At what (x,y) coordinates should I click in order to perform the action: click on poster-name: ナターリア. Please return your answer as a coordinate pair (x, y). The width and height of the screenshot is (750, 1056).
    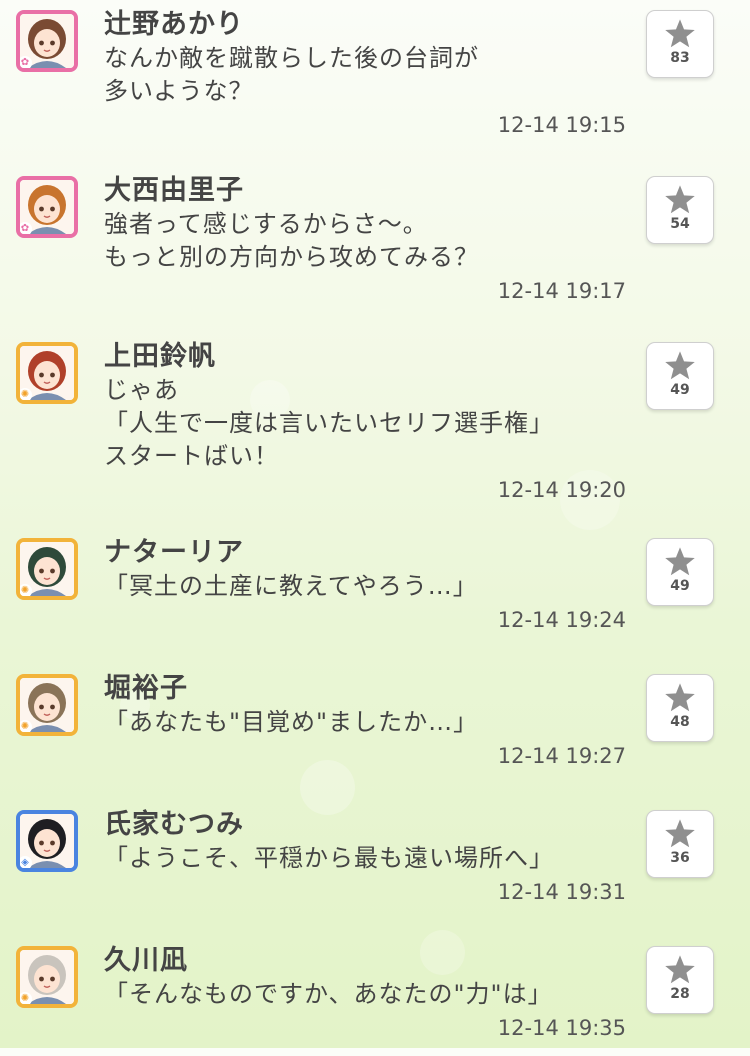
    Looking at the image, I should click on (174, 552).